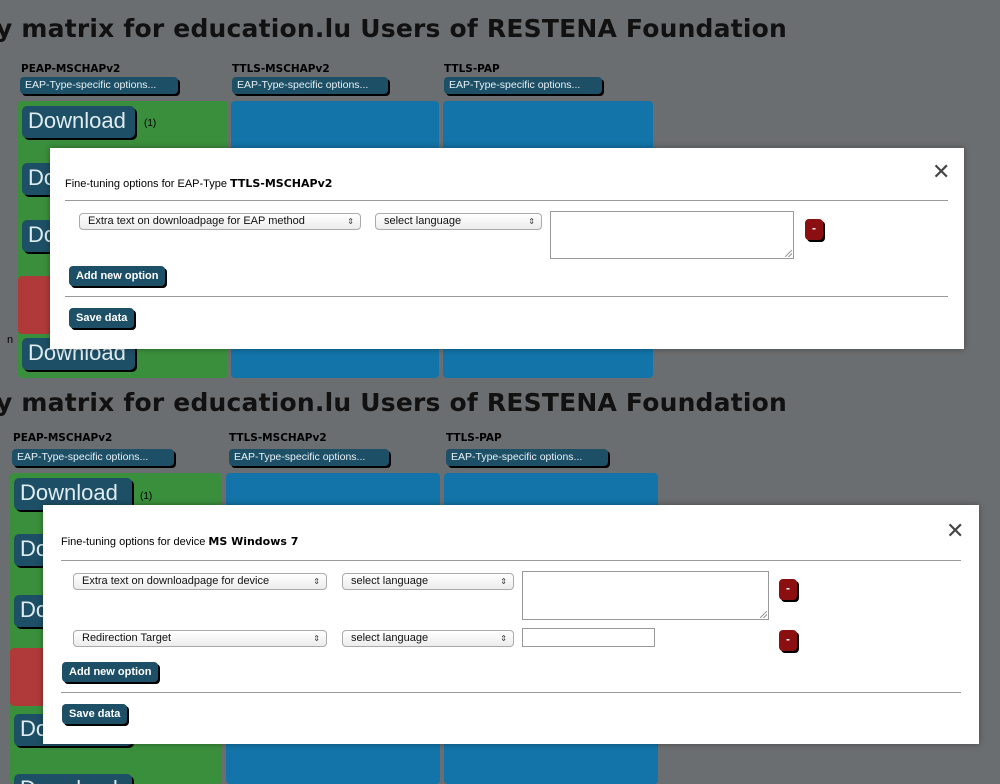 The height and width of the screenshot is (784, 1000). What do you see at coordinates (10, 340) in the screenshot?
I see `side-text: n` at bounding box center [10, 340].